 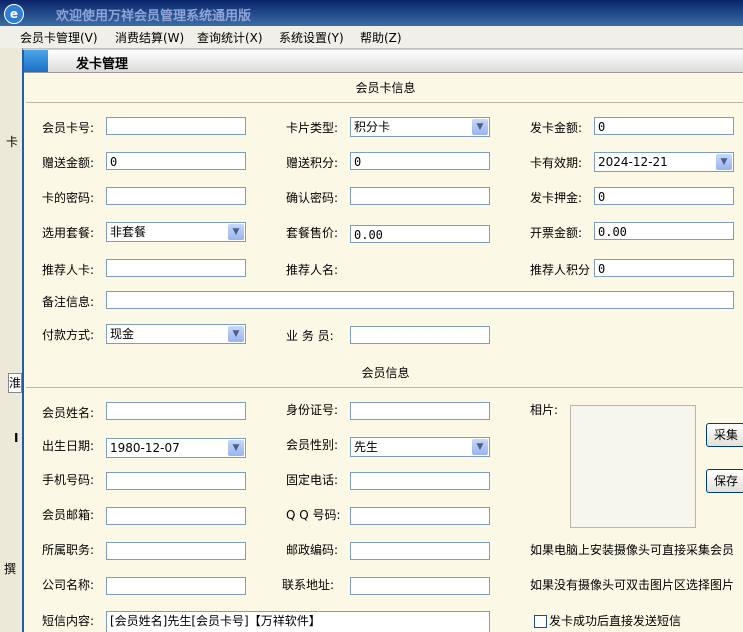 What do you see at coordinates (420, 335) in the screenshot?
I see `salesperson-input` at bounding box center [420, 335].